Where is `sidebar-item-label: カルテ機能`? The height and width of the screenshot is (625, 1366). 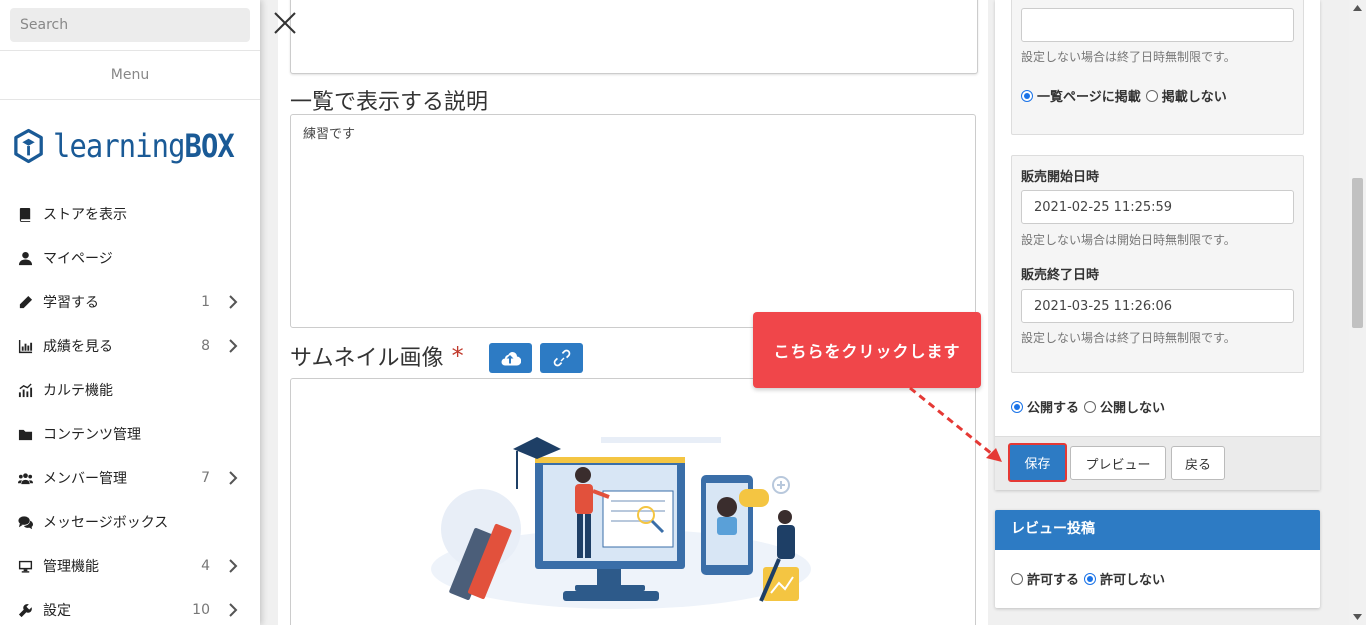
sidebar-item-label: カルテ機能 is located at coordinates (78, 391).